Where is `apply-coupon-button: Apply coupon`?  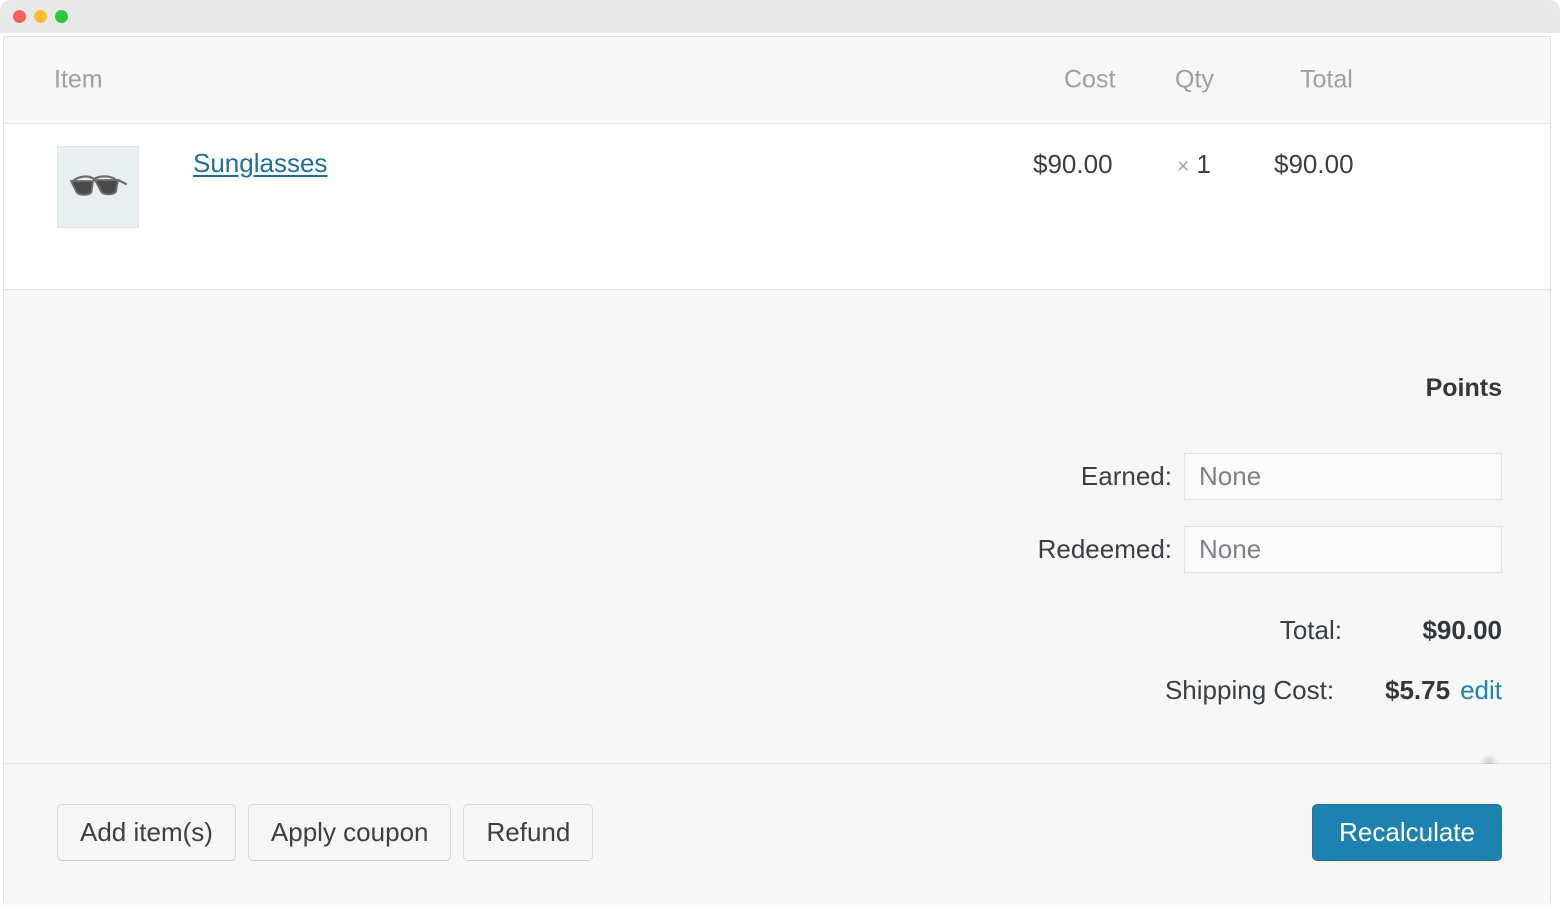
apply-coupon-button: Apply coupon is located at coordinates (349, 832).